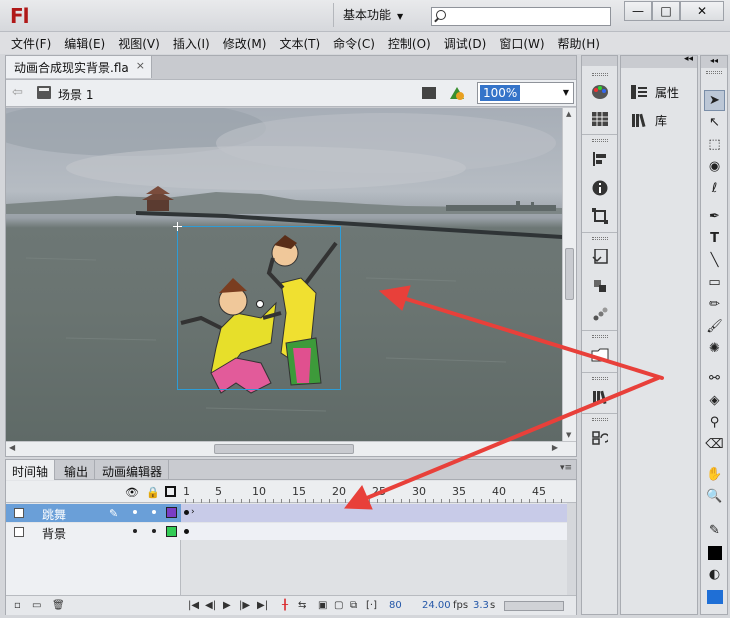 Image resolution: width=730 pixels, height=618 pixels. I want to click on paint-bucket-tool-icon: ◈, so click(714, 400).